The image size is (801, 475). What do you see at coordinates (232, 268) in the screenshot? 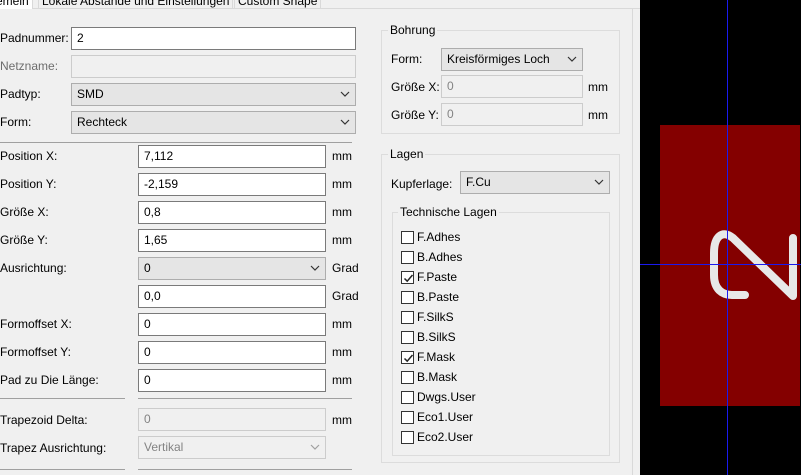
I see `ausrichtung-select: 0` at bounding box center [232, 268].